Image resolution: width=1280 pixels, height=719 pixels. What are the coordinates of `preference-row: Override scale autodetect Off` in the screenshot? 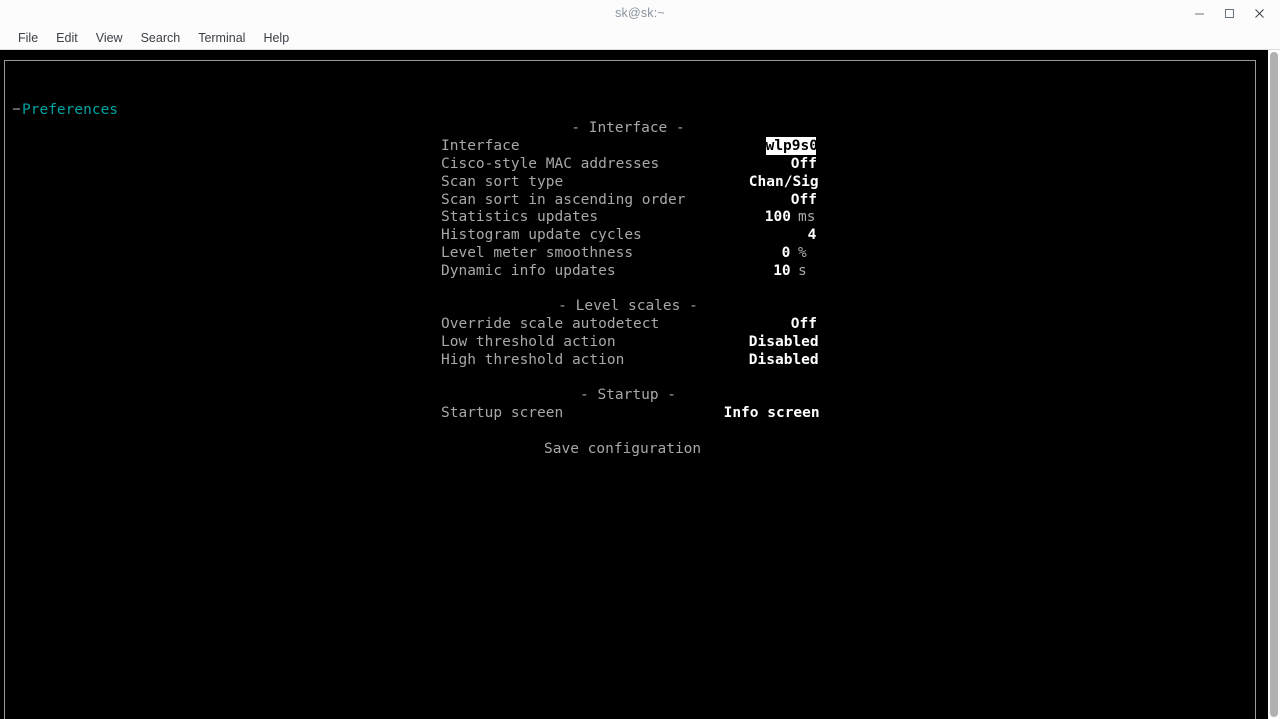 It's located at (634, 324).